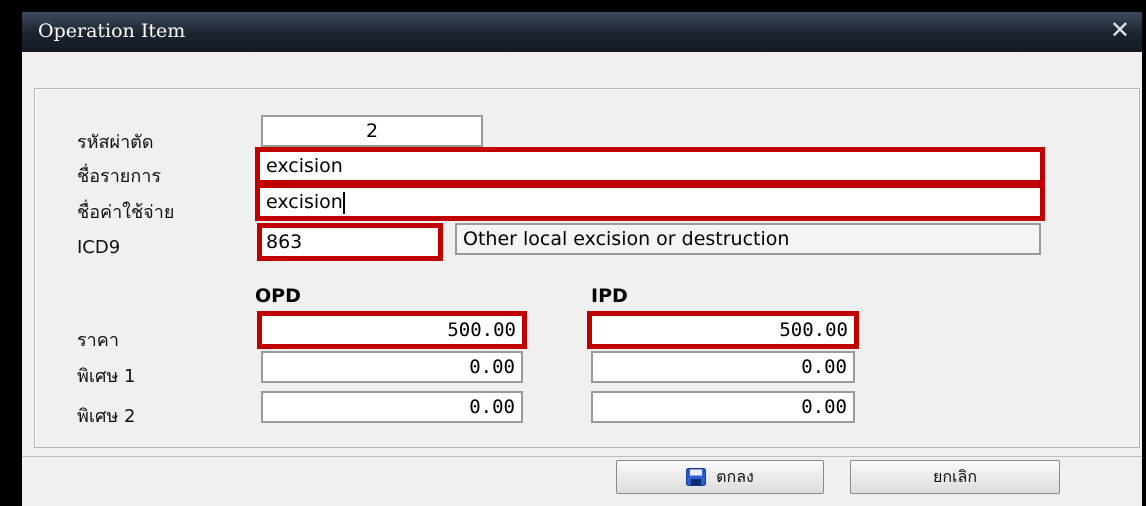  What do you see at coordinates (343, 202) in the screenshot?
I see `text-cursor` at bounding box center [343, 202].